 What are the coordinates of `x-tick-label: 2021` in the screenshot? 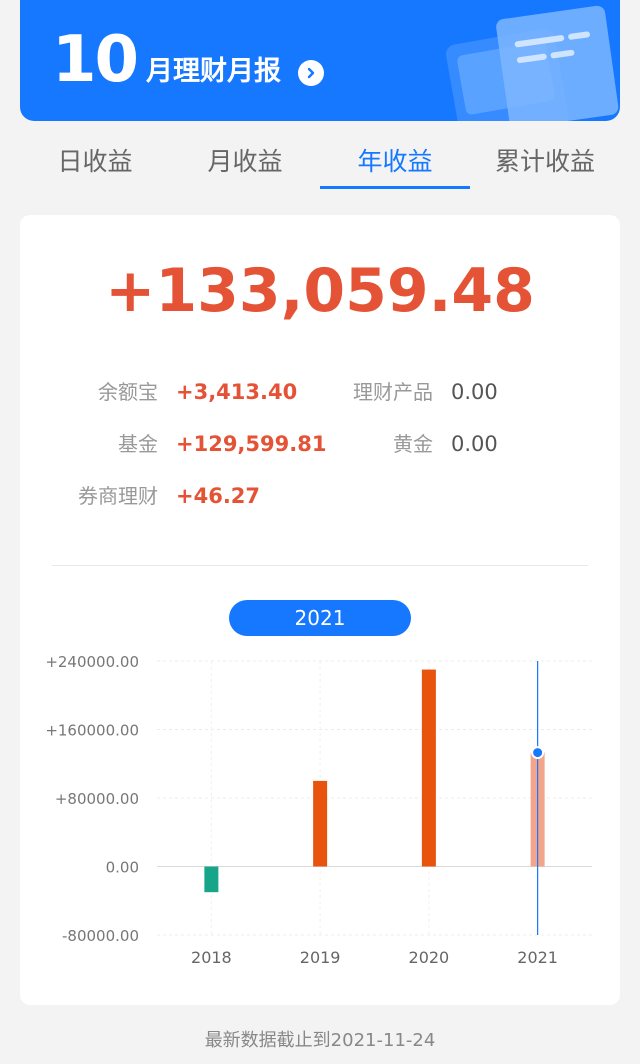 It's located at (537, 957).